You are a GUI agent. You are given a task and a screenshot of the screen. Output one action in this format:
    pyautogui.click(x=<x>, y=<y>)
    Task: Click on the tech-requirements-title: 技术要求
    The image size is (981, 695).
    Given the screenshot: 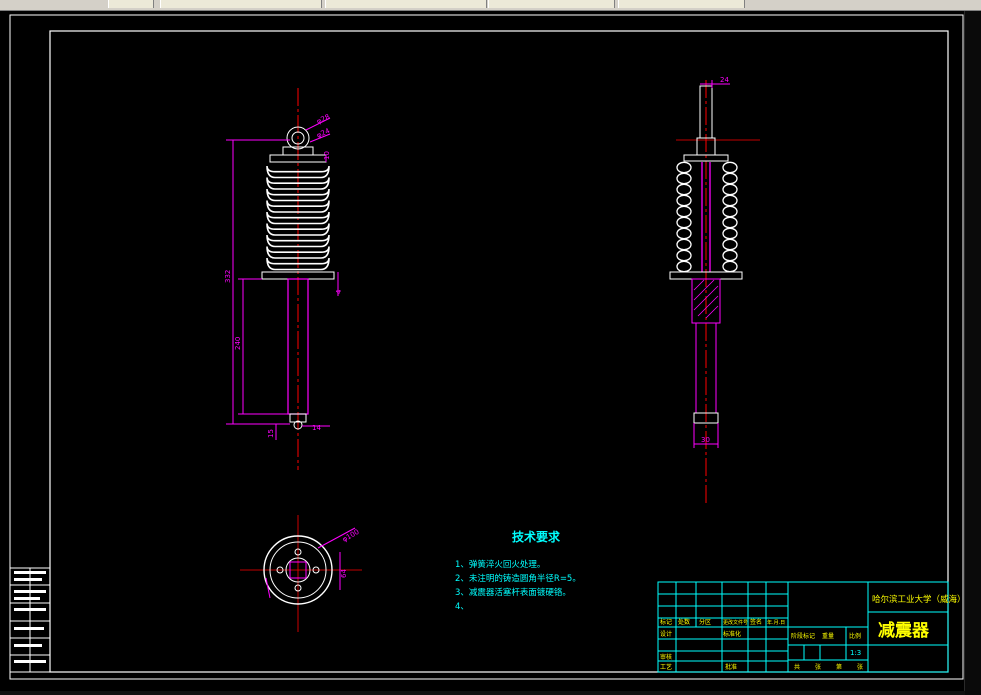 What is the action you would take?
    pyautogui.click(x=536, y=536)
    